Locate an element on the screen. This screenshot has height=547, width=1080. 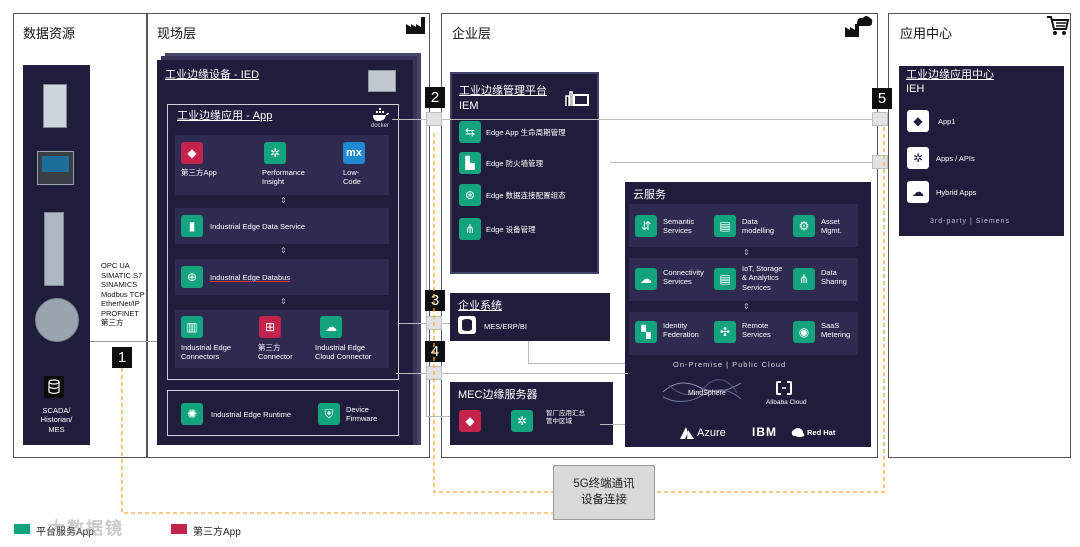
fiveg-terminal-box: 5G终端通讯 设备连接 is located at coordinates (604, 492).